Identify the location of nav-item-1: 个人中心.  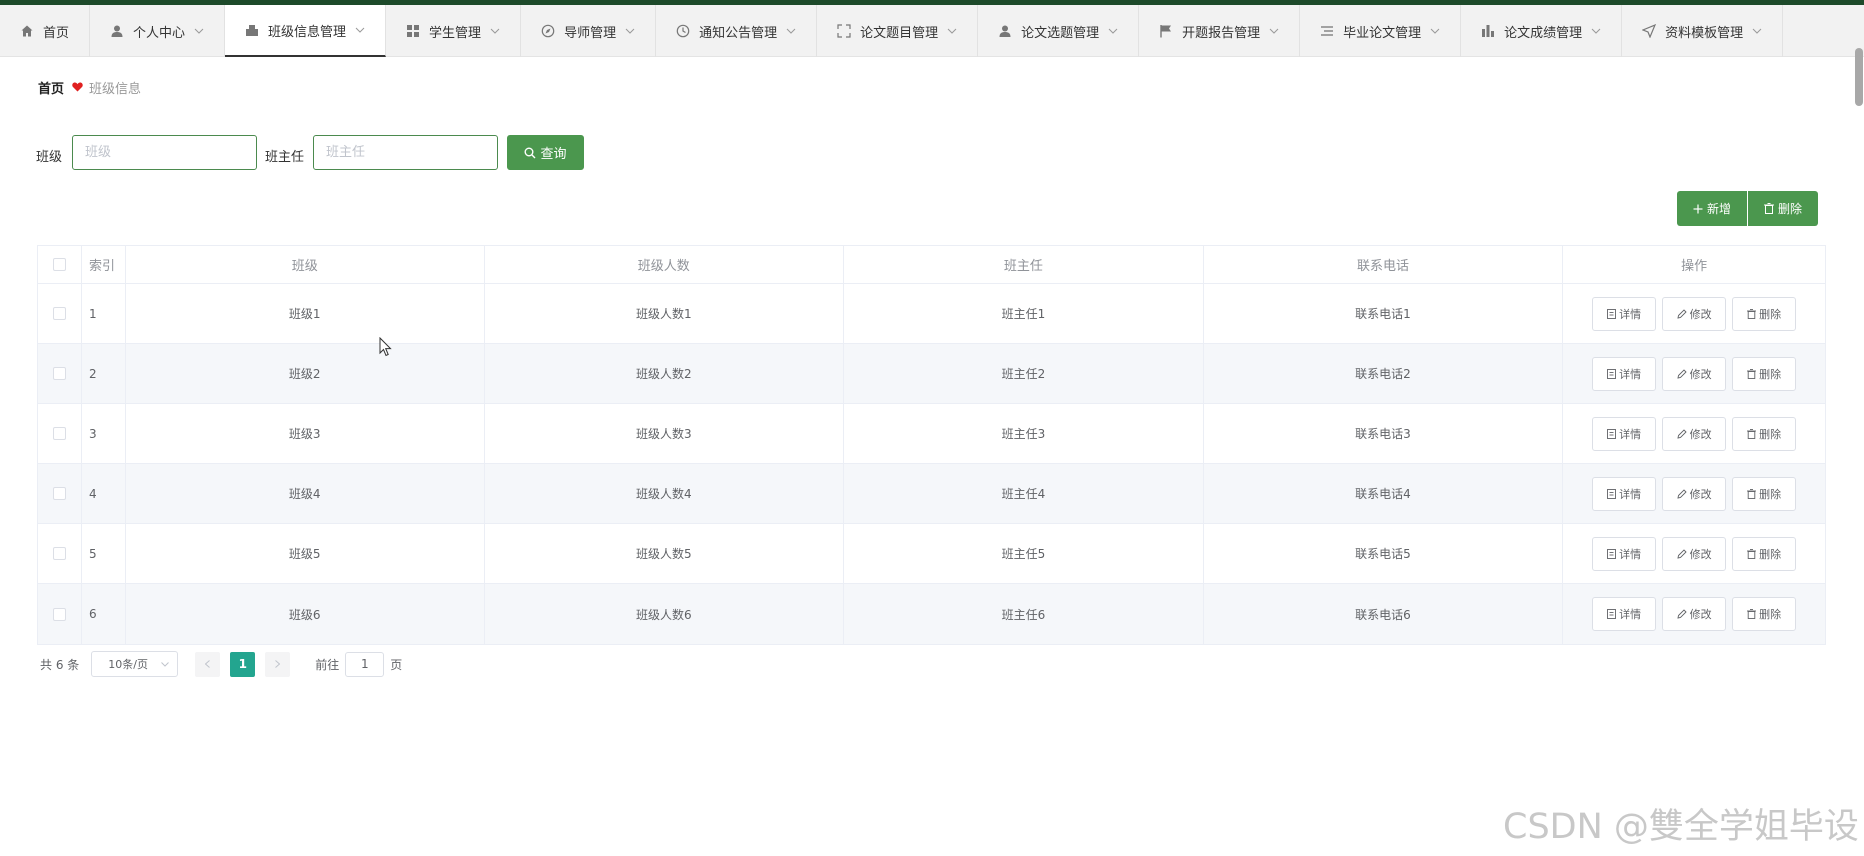
(158, 31).